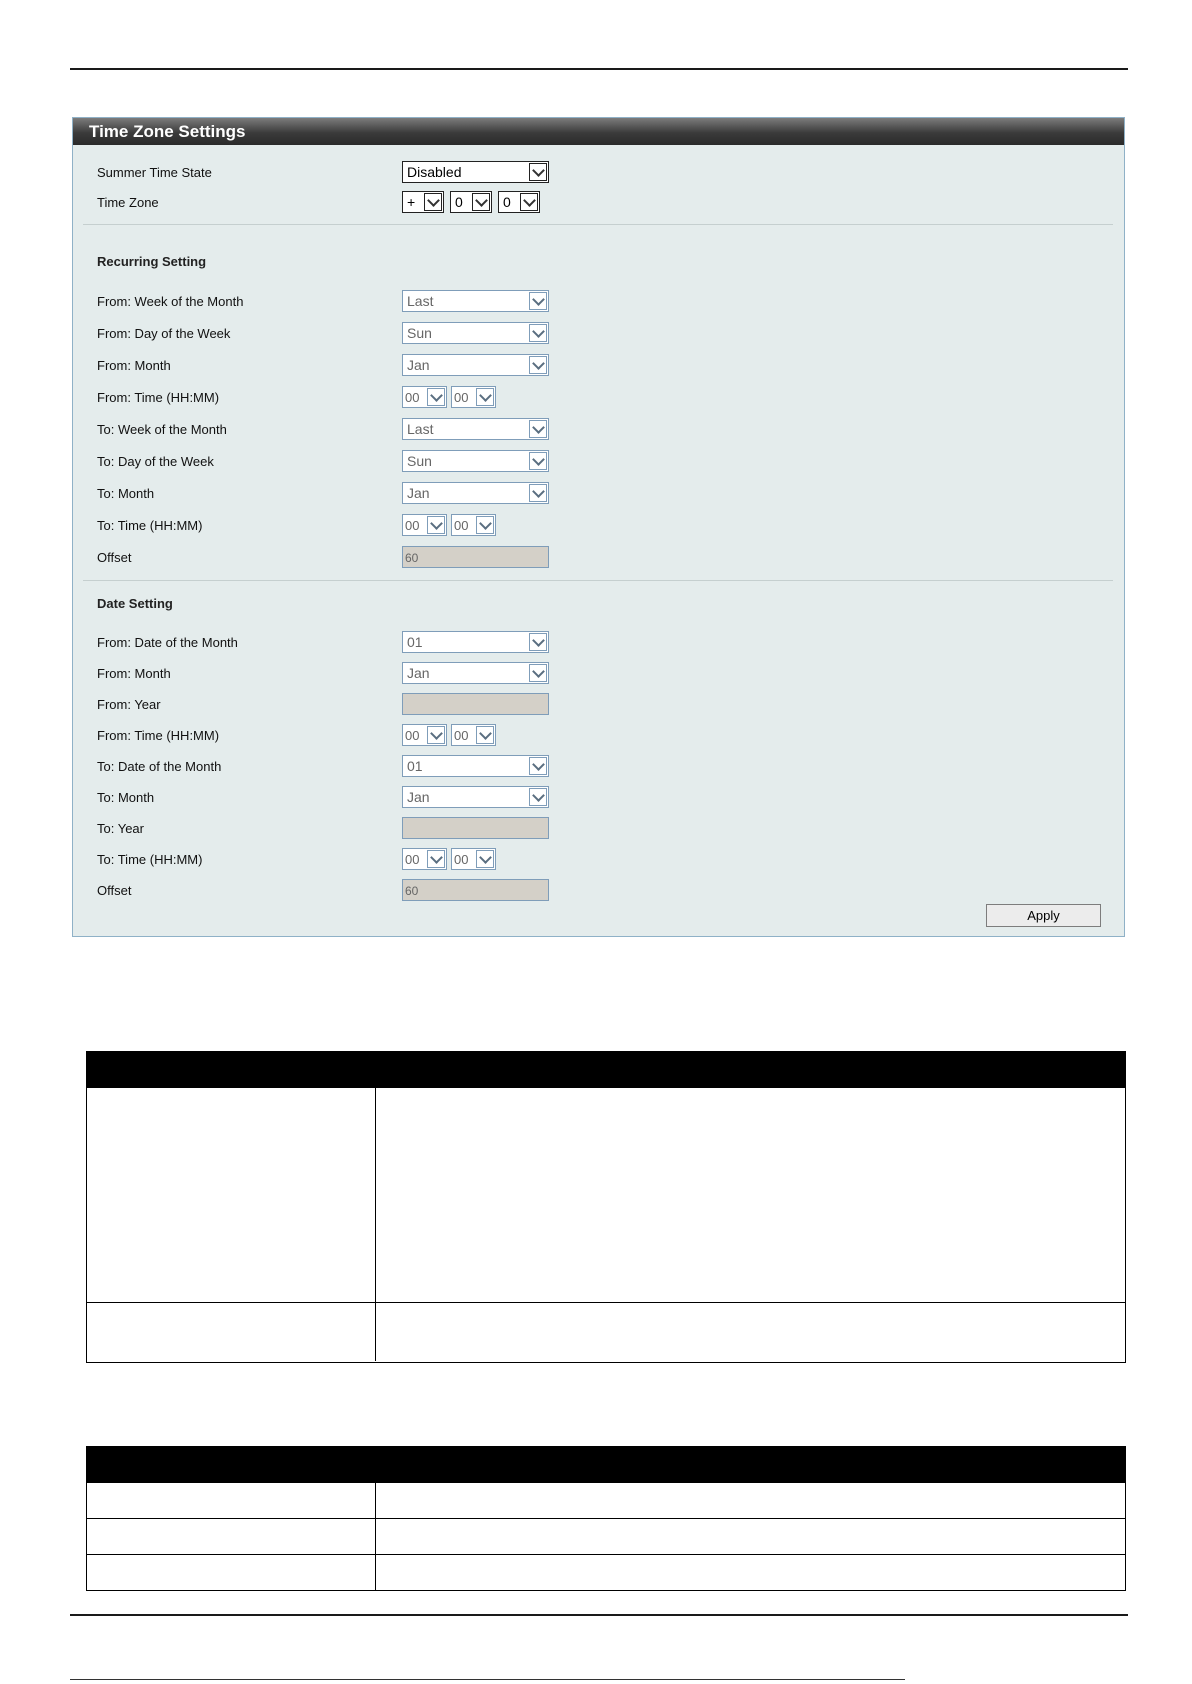 This screenshot has height=1684, width=1192. Describe the element at coordinates (170, 301) in the screenshot. I see `recurring-from-week-label: From: Week of the Month` at that location.